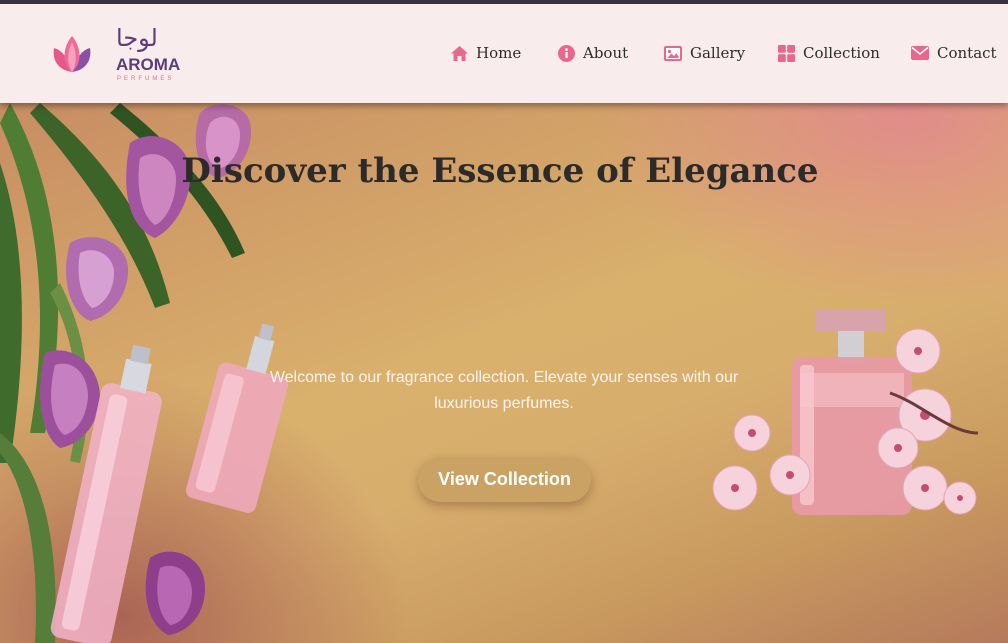 This screenshot has width=1008, height=643. I want to click on home-icon, so click(459, 53).